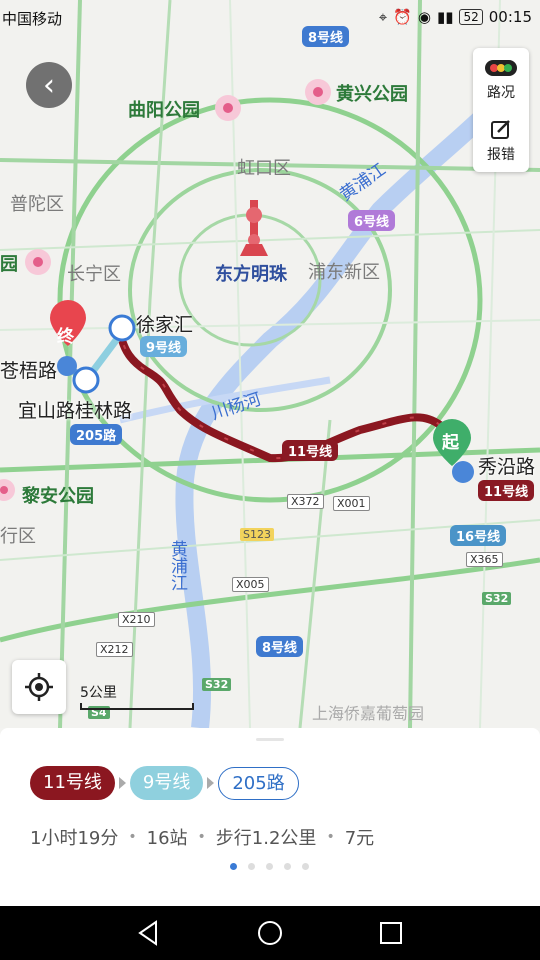 Image resolution: width=540 pixels, height=960 pixels. Describe the element at coordinates (257, 534) in the screenshot. I see `road-tag: S123` at that location.